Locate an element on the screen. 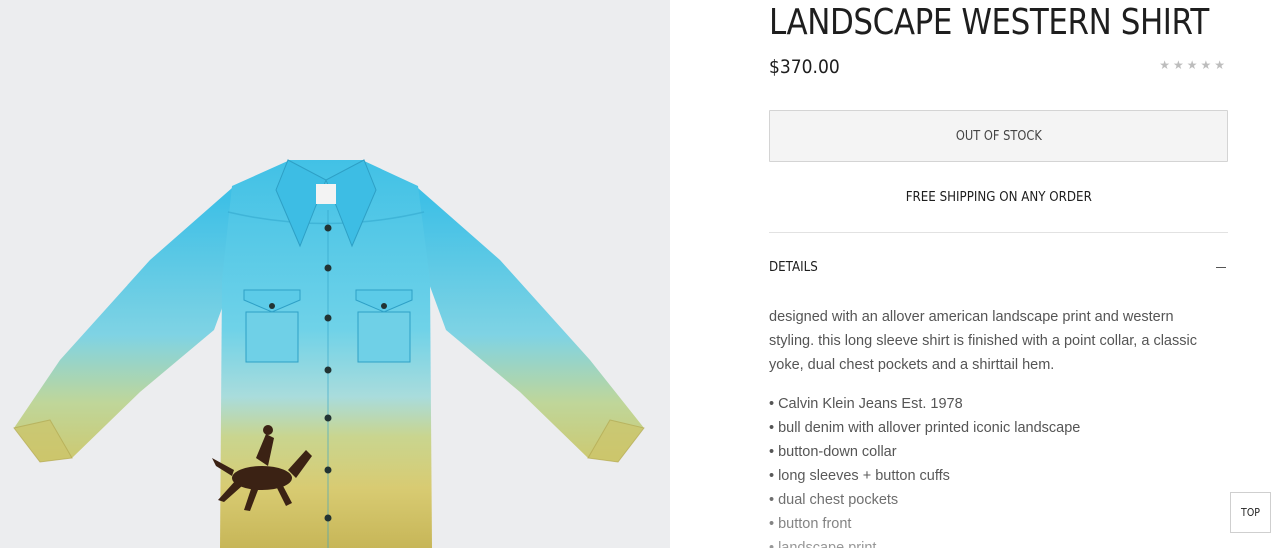 Image resolution: width=1283 pixels, height=548 pixels. list-item: dual chest pockets is located at coordinates (989, 500).